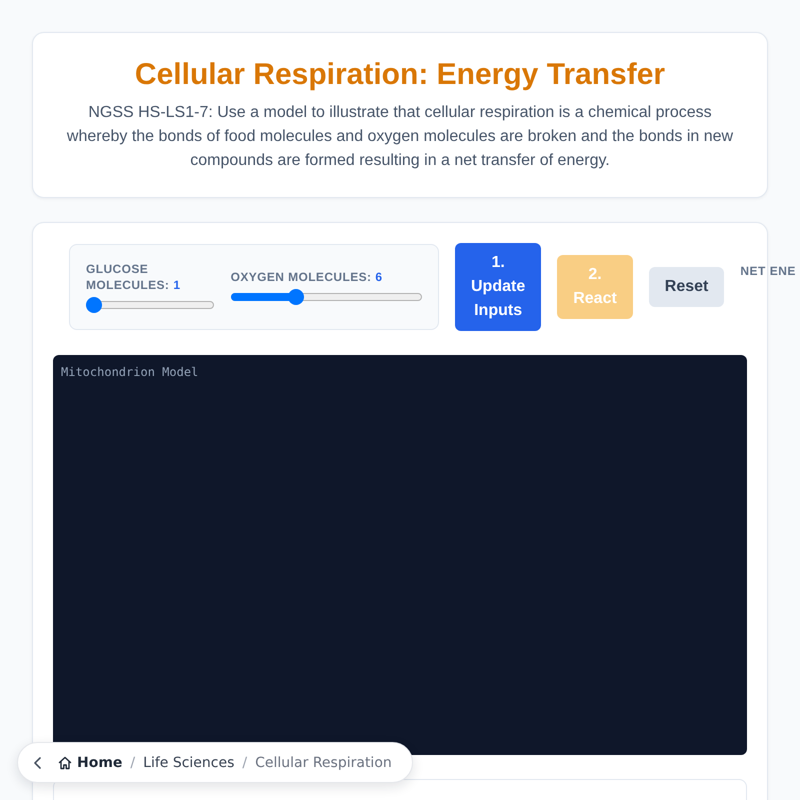 This screenshot has height=800, width=800. Describe the element at coordinates (129, 372) in the screenshot. I see `canvas-label: Mitochondrion Model` at that location.